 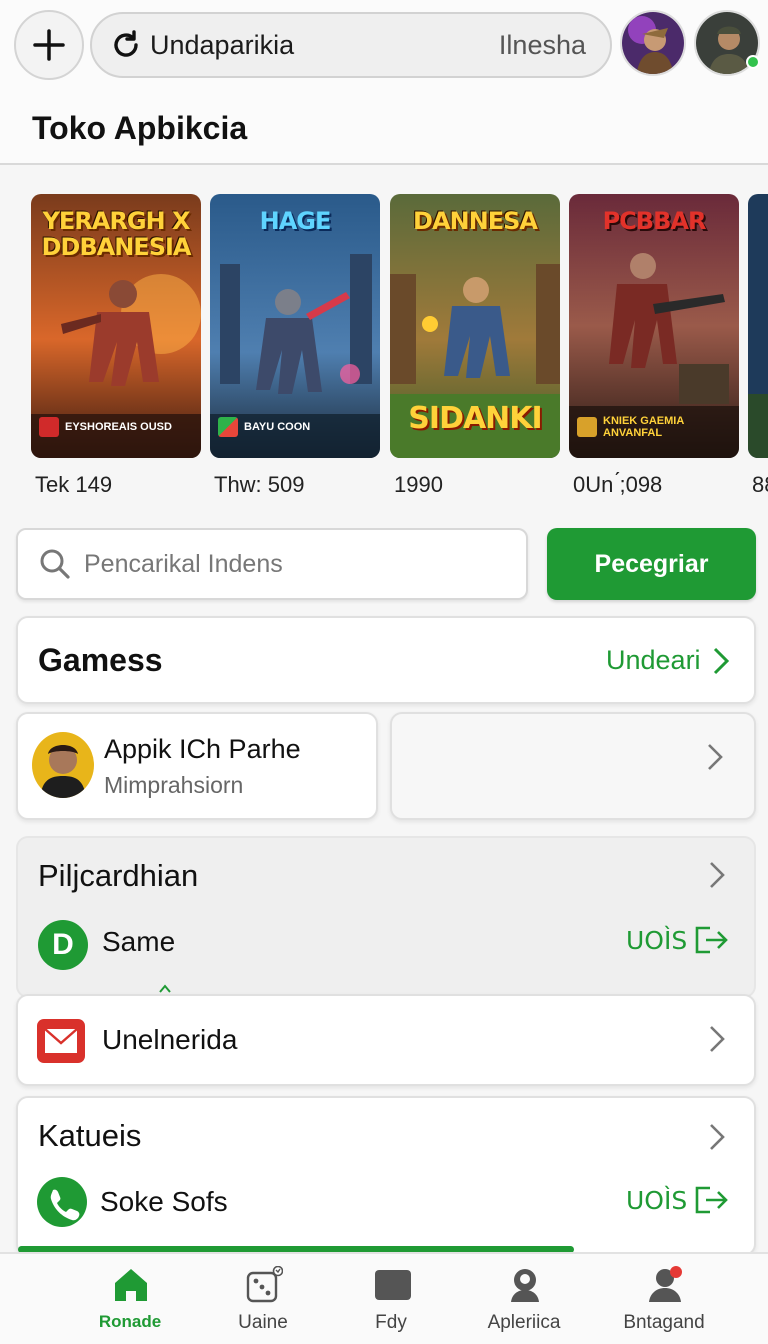 What do you see at coordinates (665, 1284) in the screenshot?
I see `profile-icon` at bounding box center [665, 1284].